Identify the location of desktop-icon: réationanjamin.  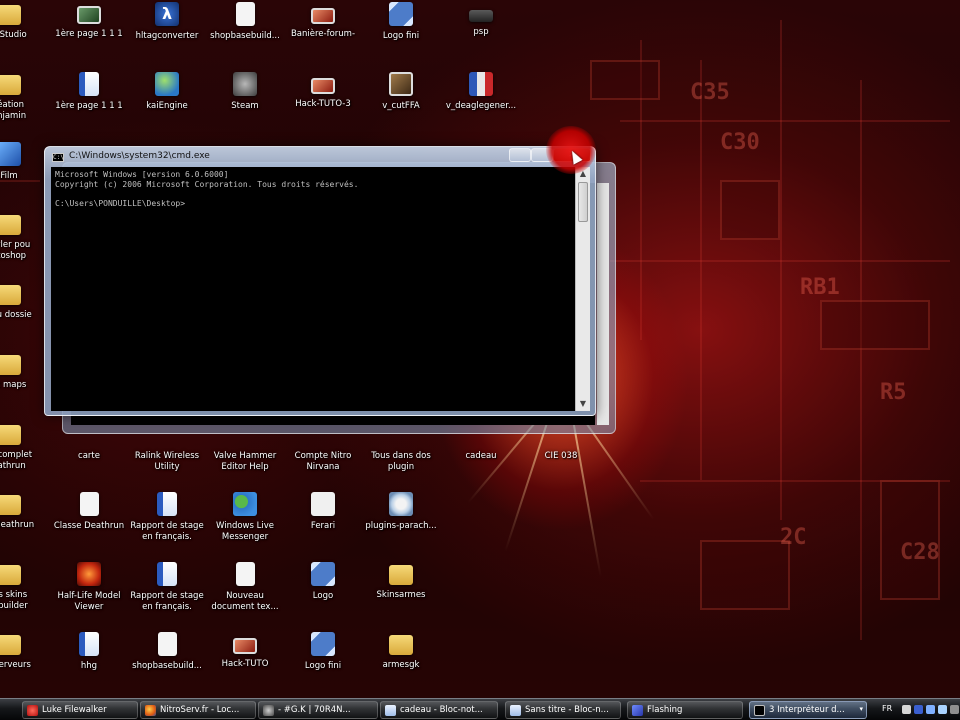
(24, 103).